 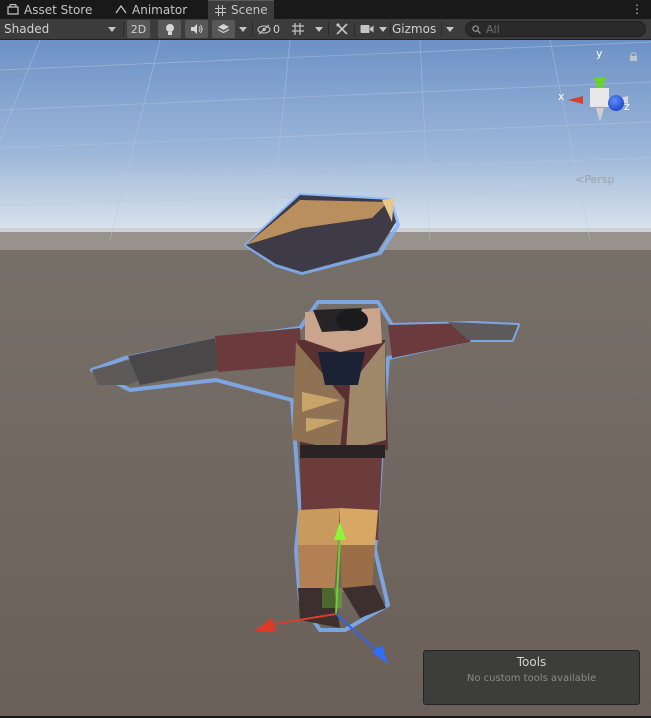 I want to click on gizmos-label: Gizmos, so click(x=414, y=29).